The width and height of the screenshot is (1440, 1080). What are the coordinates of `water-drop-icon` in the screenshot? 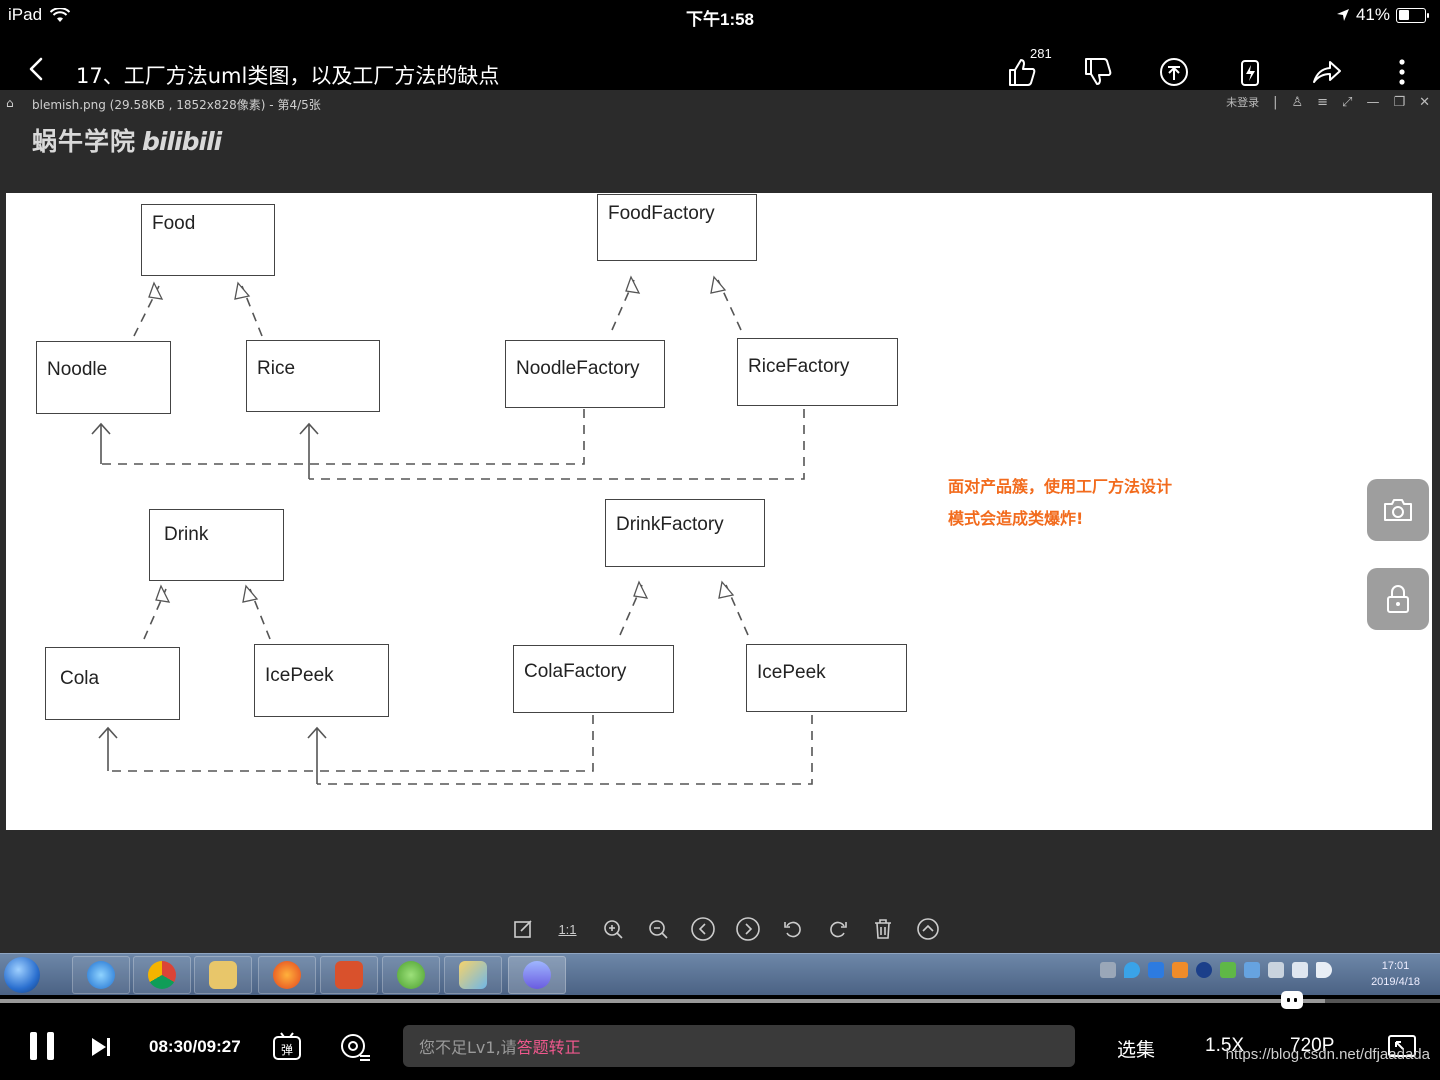 It's located at (1132, 970).